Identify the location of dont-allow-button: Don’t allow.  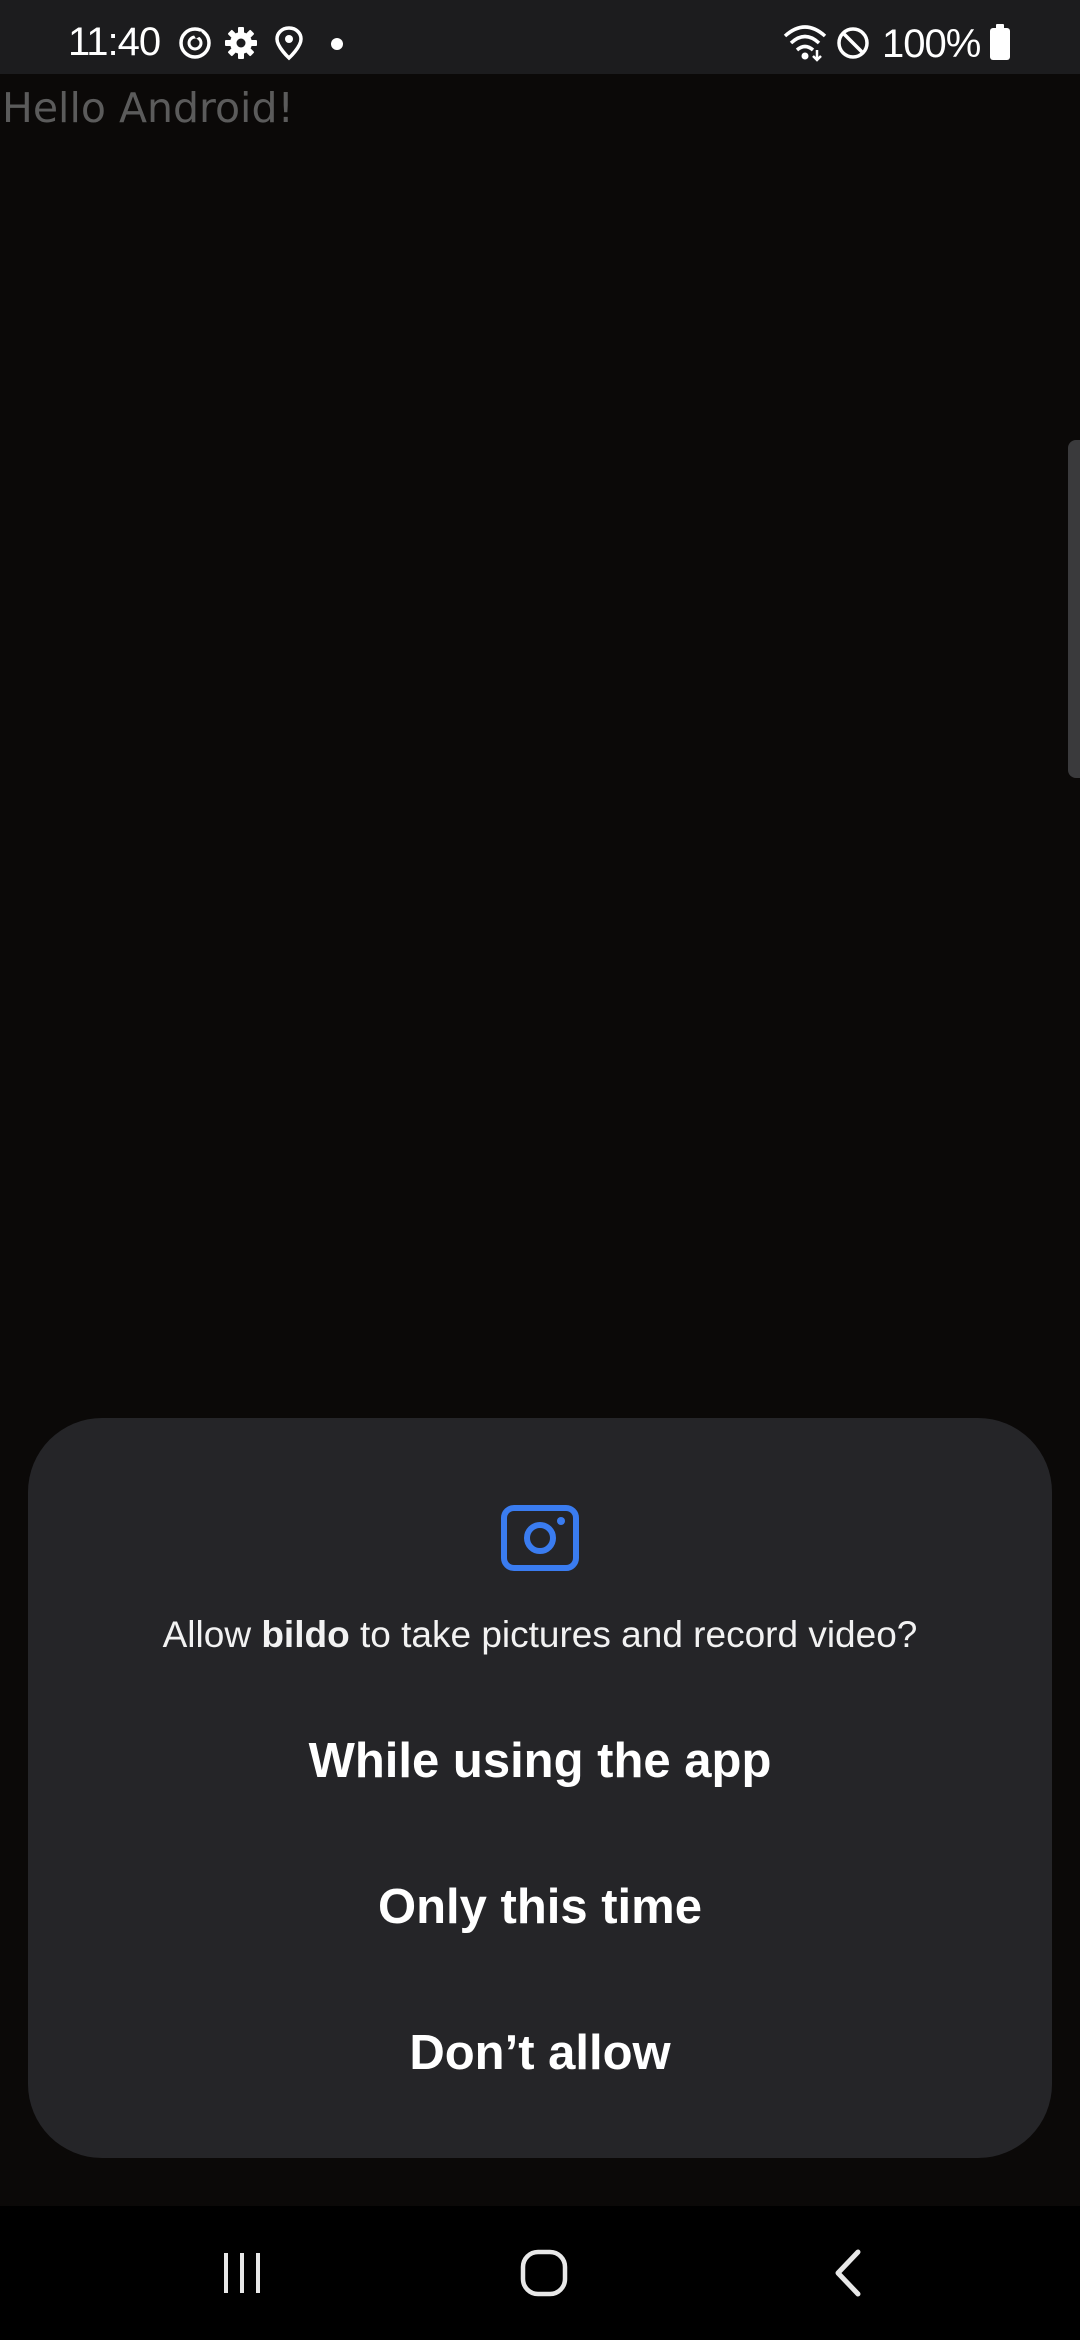
(540, 2053).